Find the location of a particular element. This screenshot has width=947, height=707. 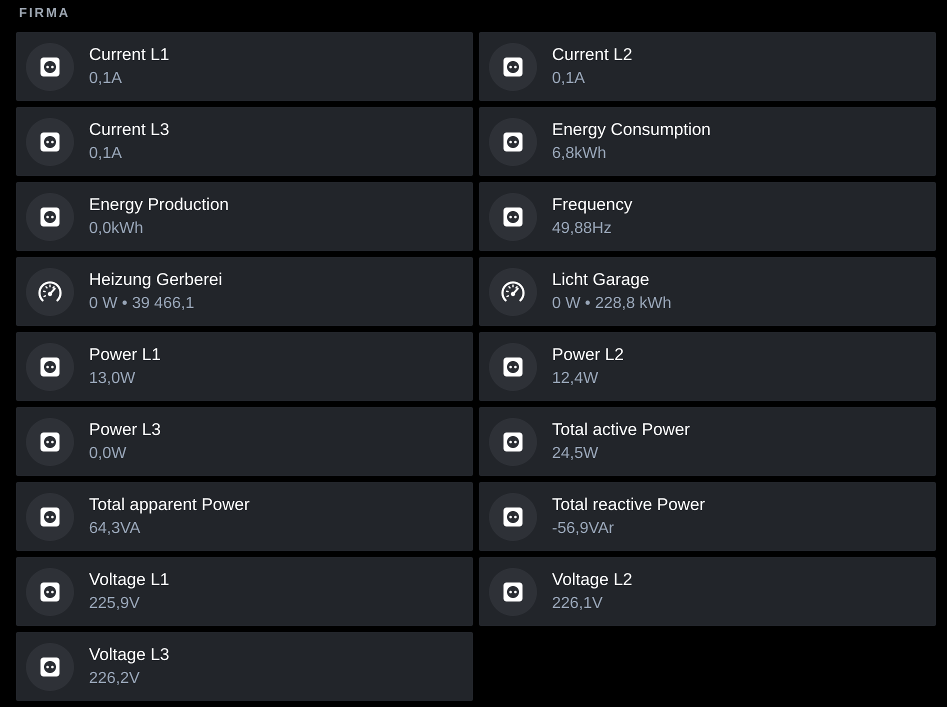

sensor-name: Current L1 is located at coordinates (129, 55).